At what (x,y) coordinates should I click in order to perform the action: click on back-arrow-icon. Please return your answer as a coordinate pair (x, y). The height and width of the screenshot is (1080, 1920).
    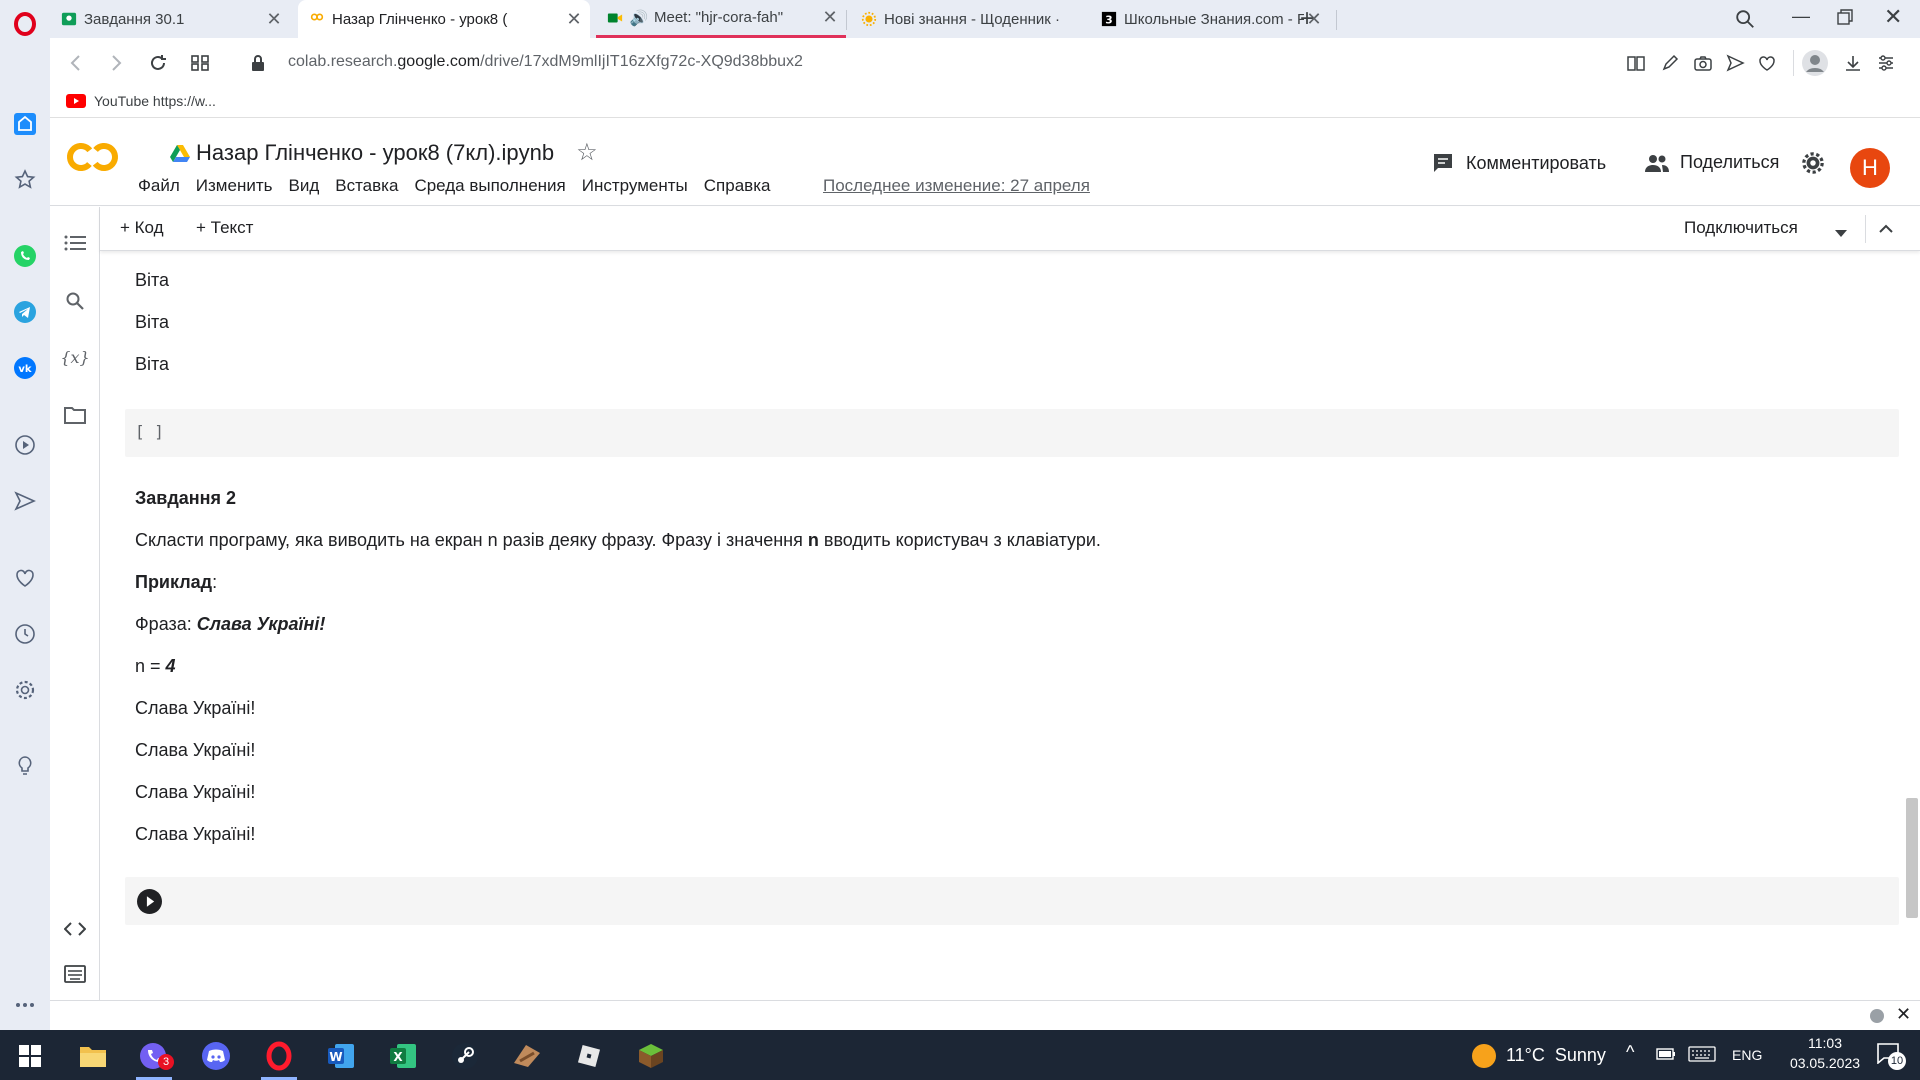
    Looking at the image, I should click on (76, 63).